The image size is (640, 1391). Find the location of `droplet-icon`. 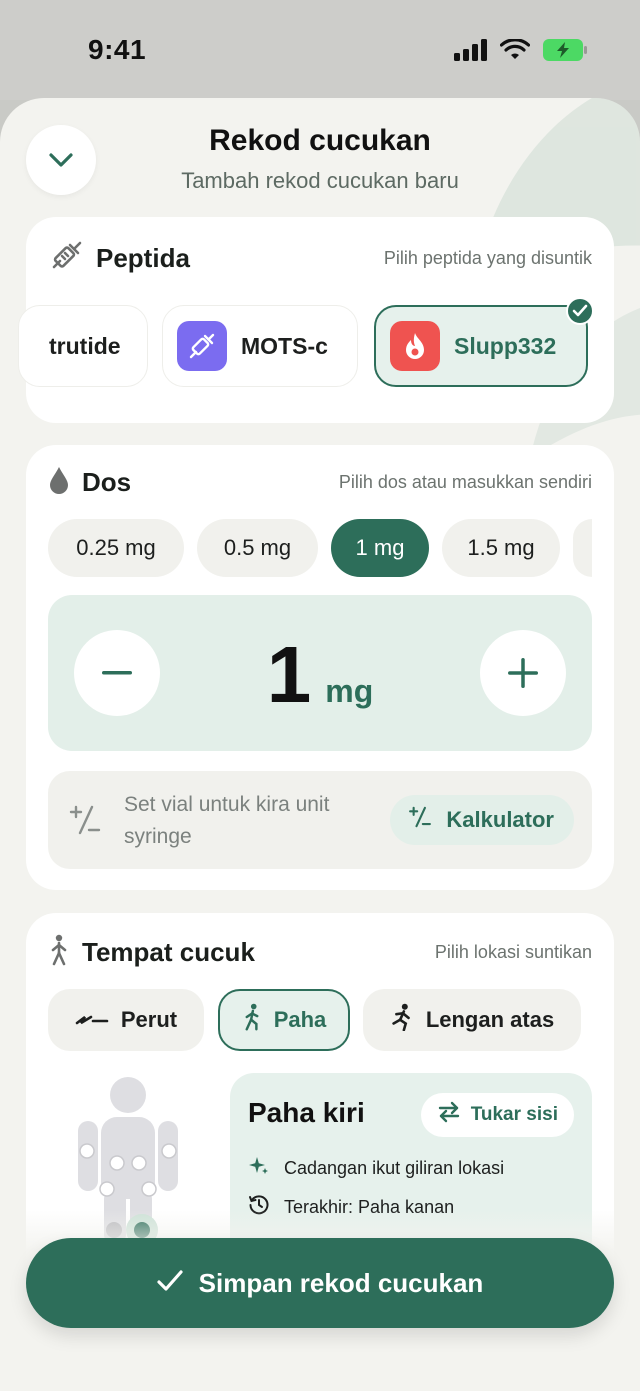

droplet-icon is located at coordinates (59, 482).